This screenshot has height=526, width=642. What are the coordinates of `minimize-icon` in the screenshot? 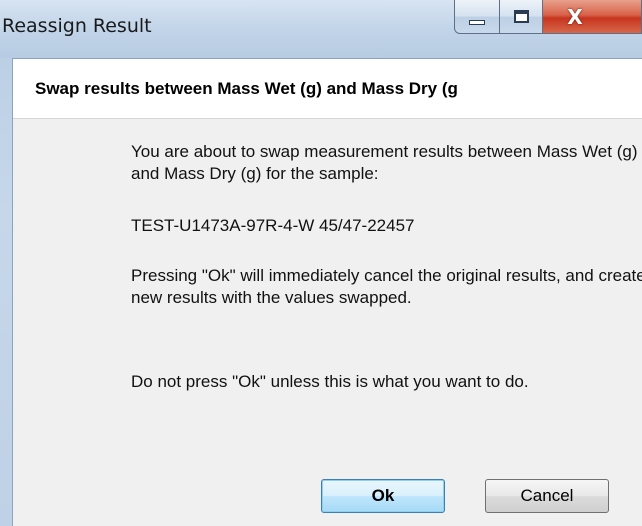 It's located at (477, 22).